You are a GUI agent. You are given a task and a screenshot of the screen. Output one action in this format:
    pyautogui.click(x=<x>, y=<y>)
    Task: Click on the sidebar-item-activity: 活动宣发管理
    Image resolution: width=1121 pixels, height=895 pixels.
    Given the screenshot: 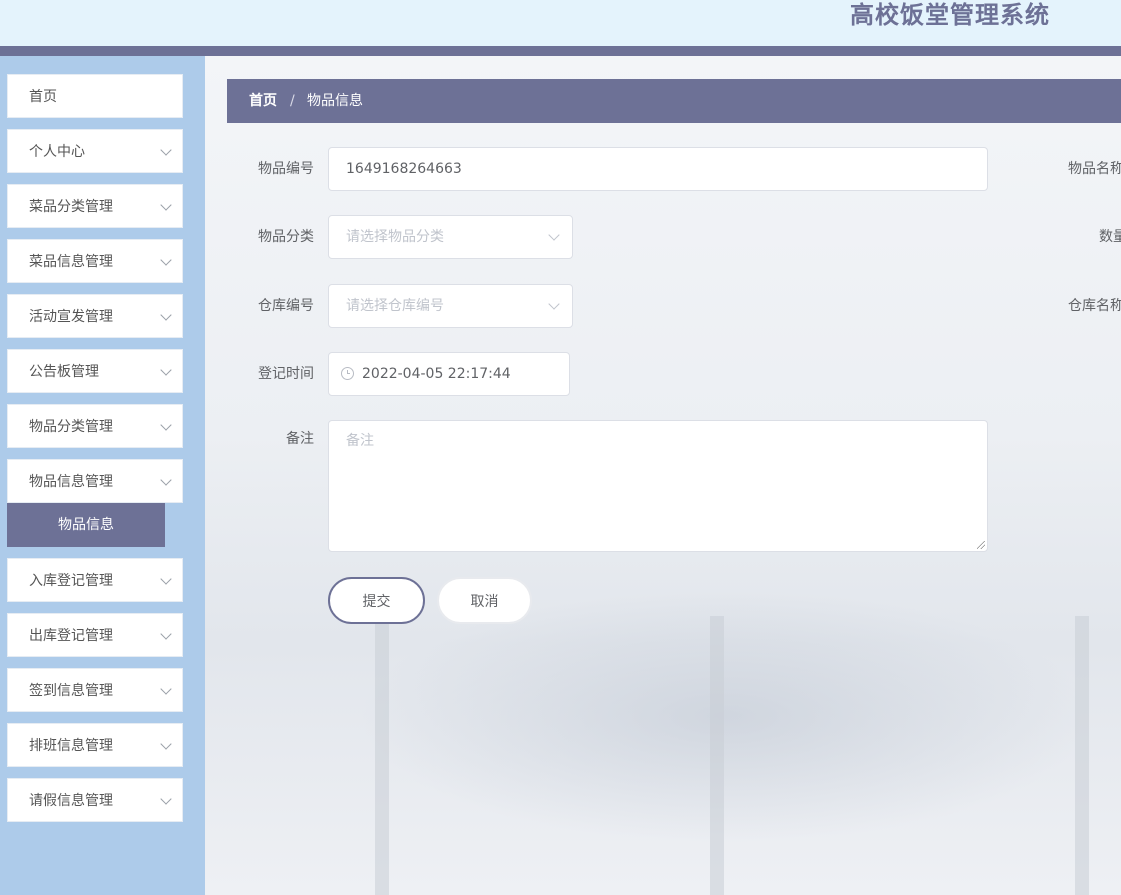 What is the action you would take?
    pyautogui.click(x=95, y=316)
    